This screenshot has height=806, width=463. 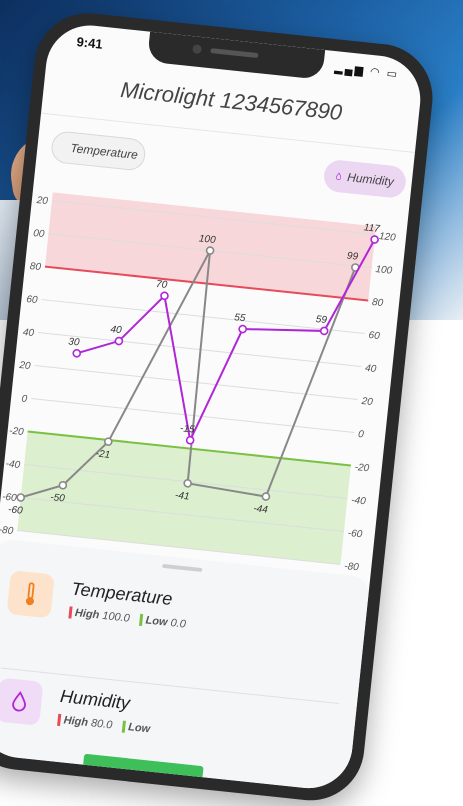 I want to click on left-tick-label: -60, so click(x=10, y=498).